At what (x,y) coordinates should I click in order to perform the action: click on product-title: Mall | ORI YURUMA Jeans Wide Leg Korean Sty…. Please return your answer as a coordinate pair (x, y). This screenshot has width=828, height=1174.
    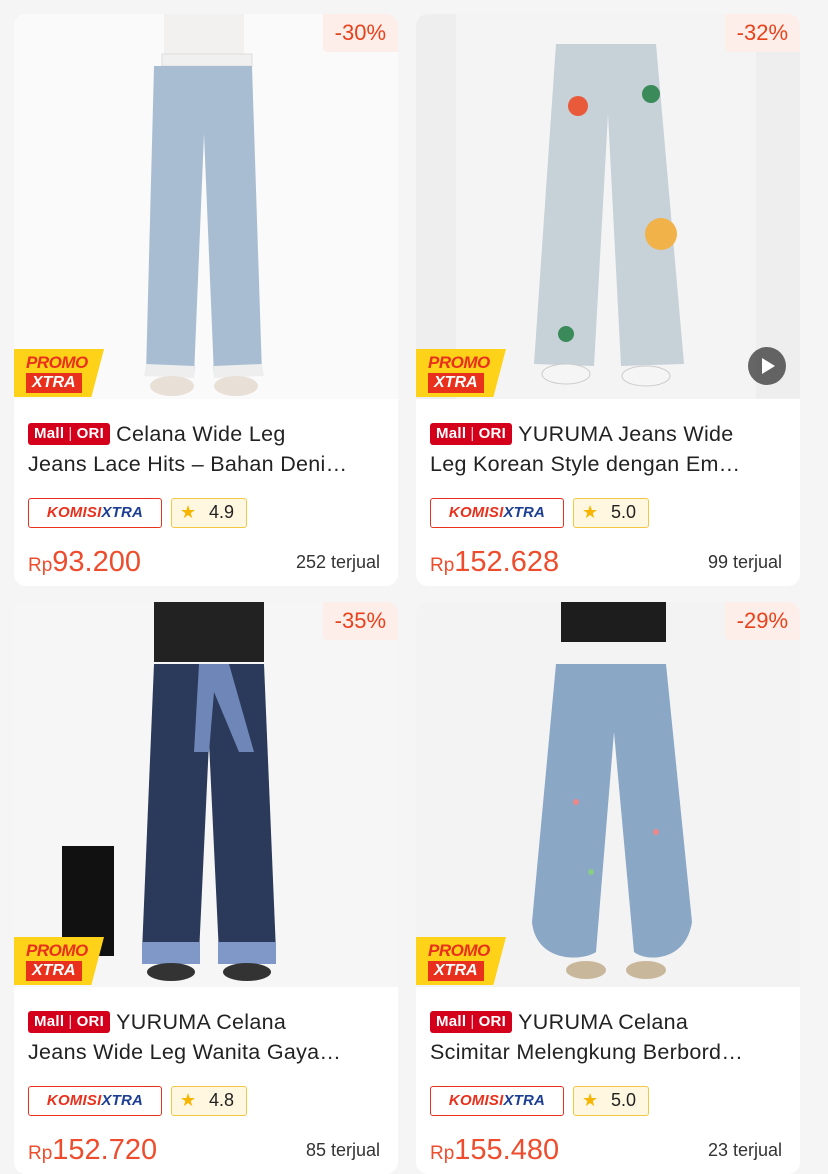
    Looking at the image, I should click on (610, 449).